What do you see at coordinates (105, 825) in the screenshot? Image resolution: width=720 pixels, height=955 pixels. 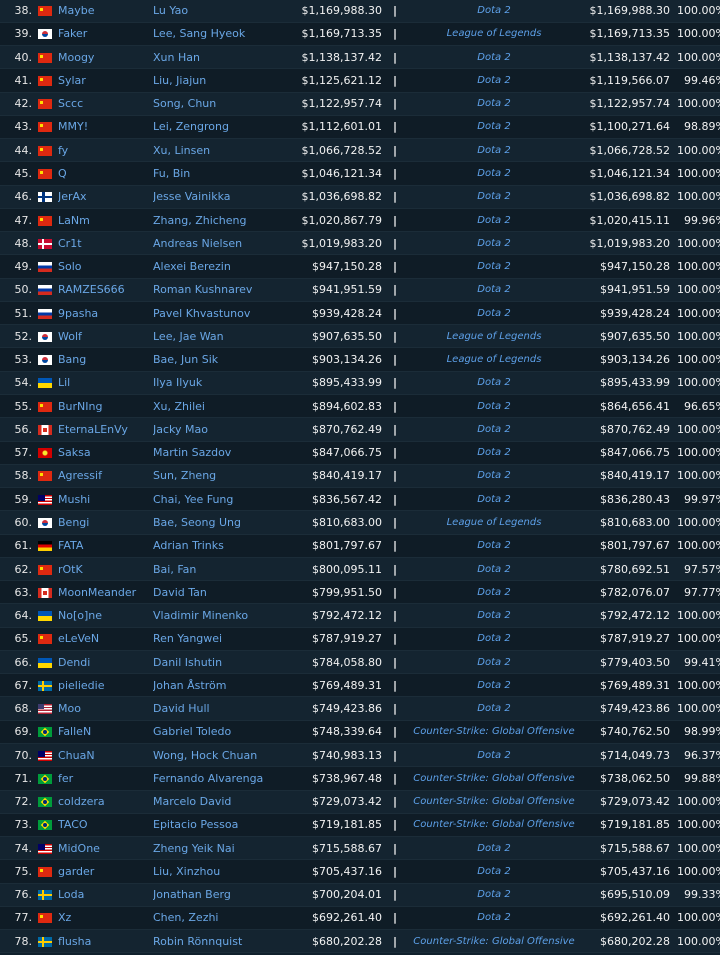 I see `player-nick-link: TACO` at bounding box center [105, 825].